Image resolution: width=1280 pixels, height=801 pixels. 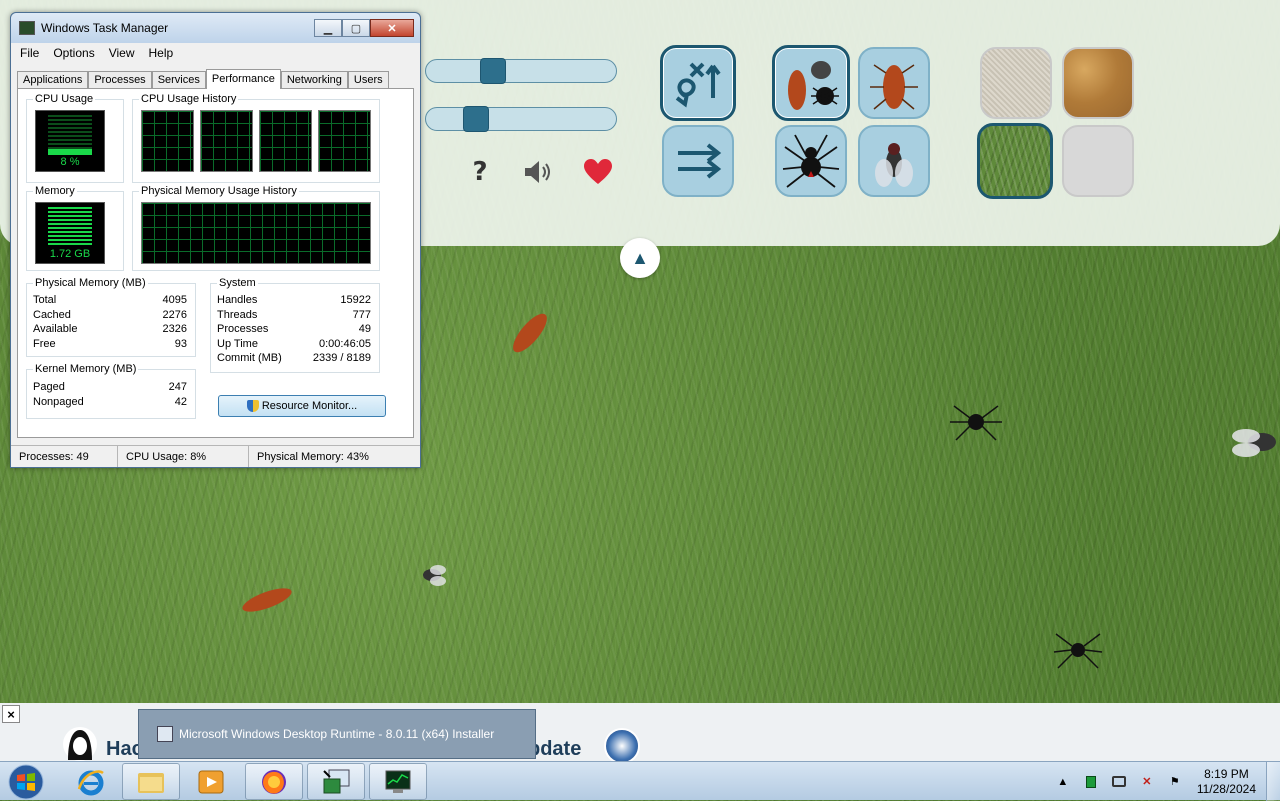 What do you see at coordinates (177, 387) in the screenshot?
I see `kernel-paged-value: 247` at bounding box center [177, 387].